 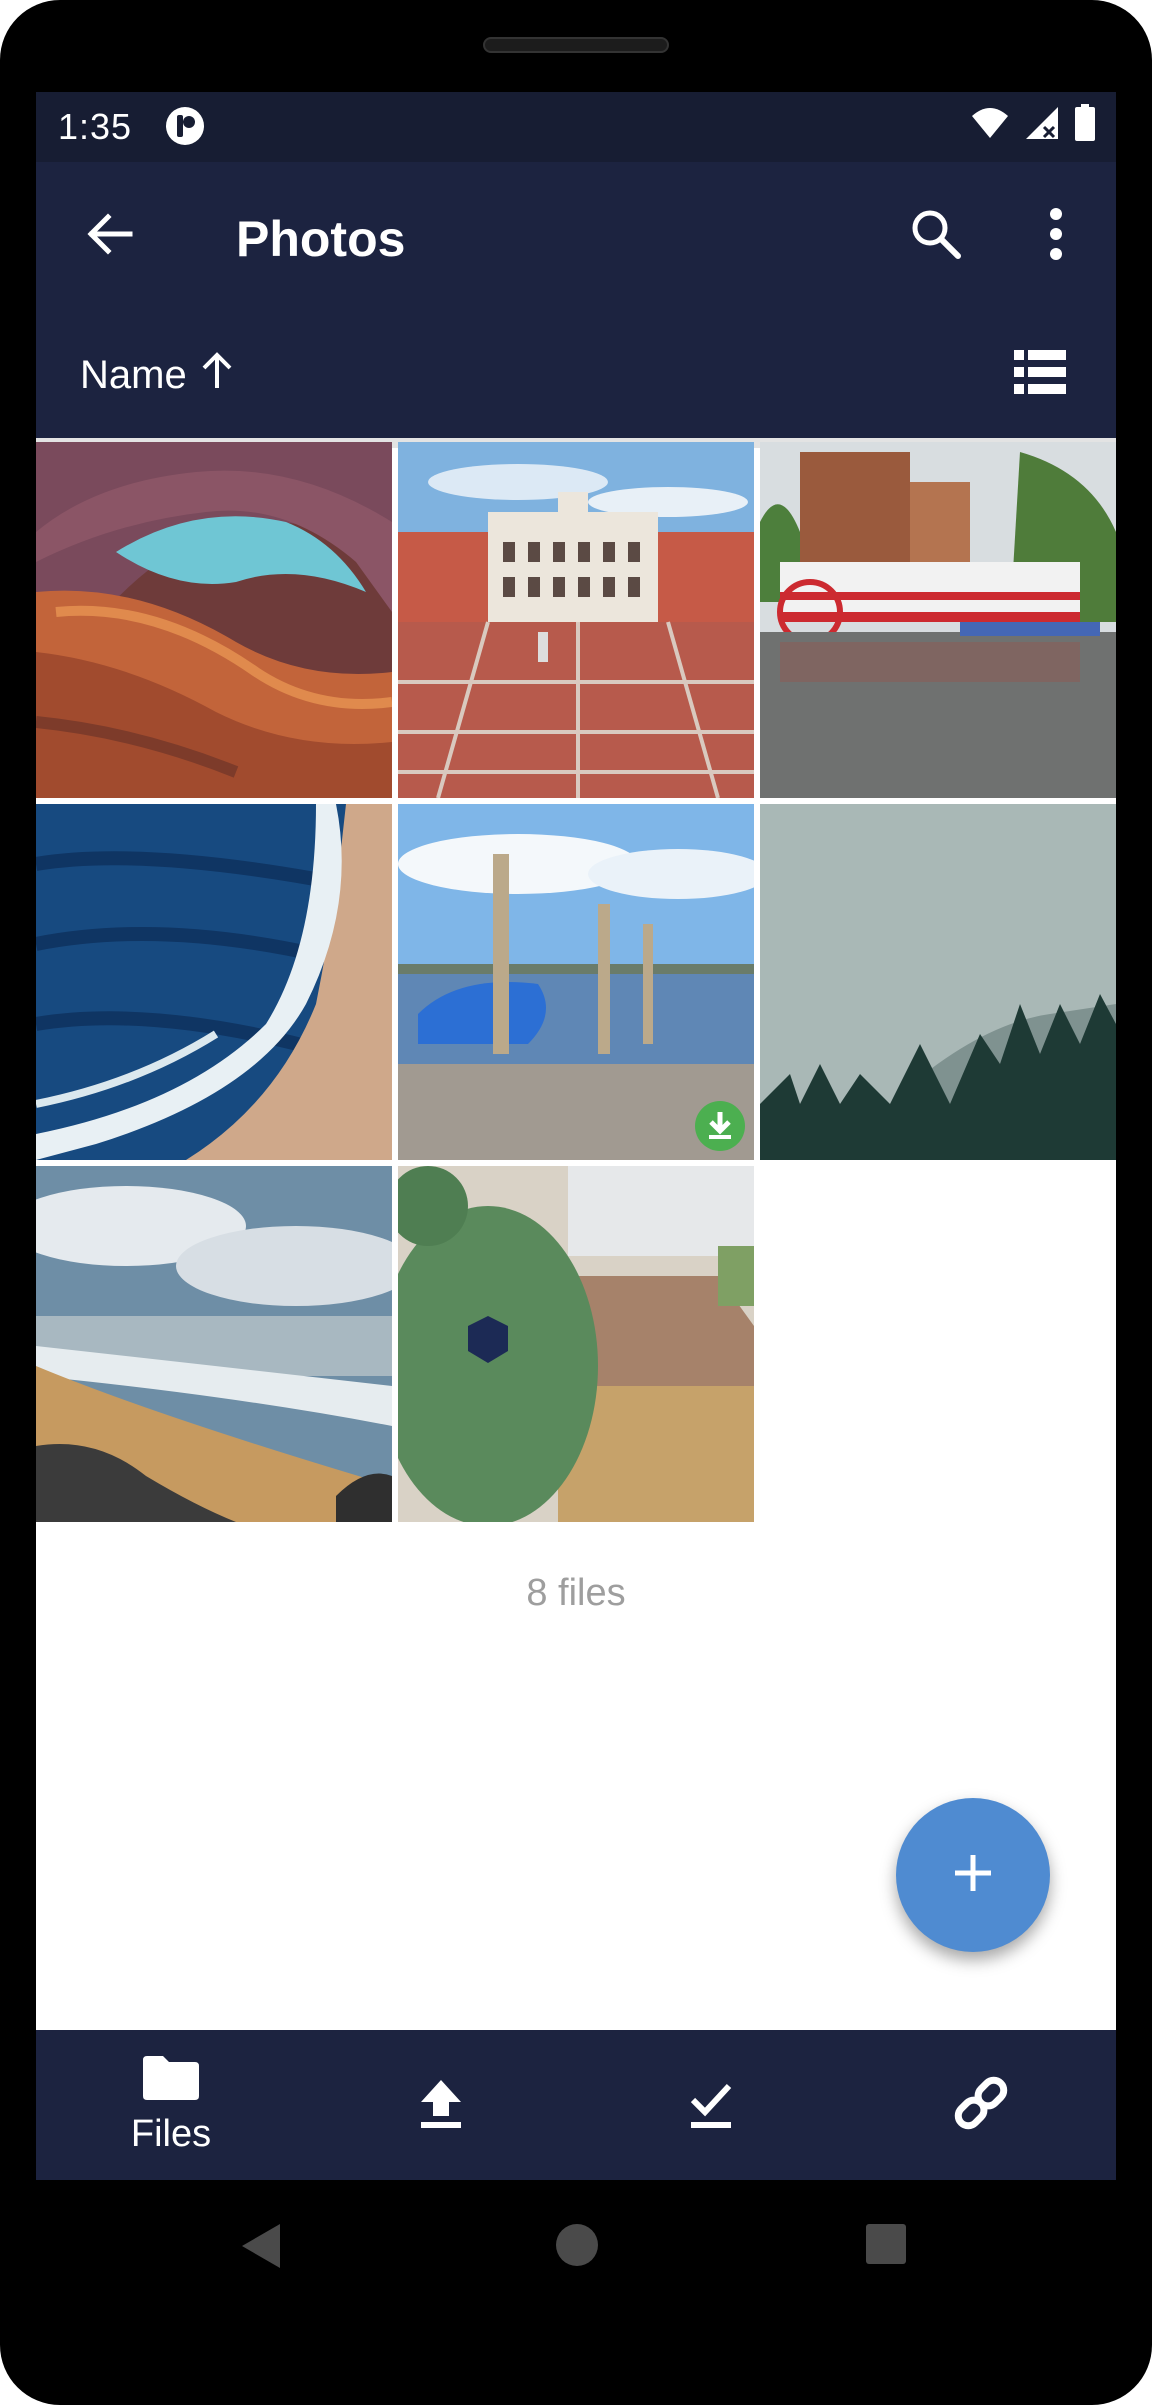 What do you see at coordinates (576, 620) in the screenshot?
I see `photo-thumbnail-town-square` at bounding box center [576, 620].